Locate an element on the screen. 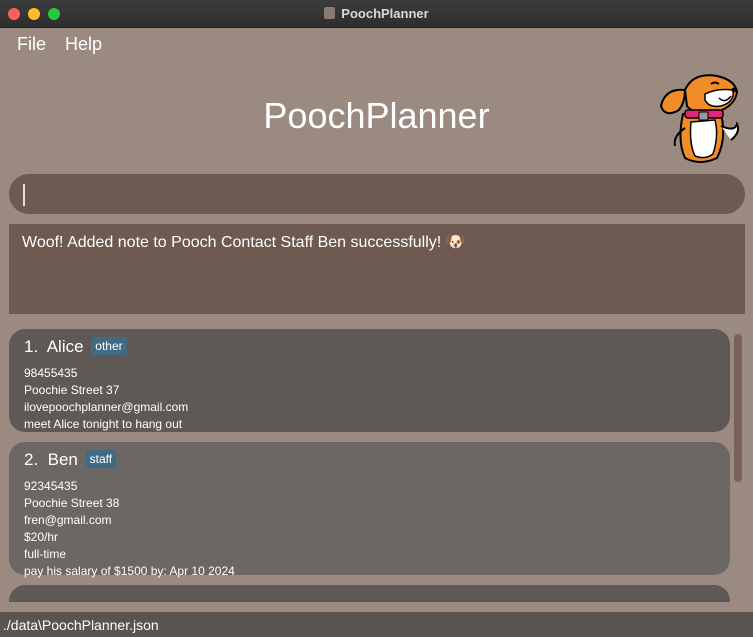 Image resolution: width=753 pixels, height=637 pixels. contact-index: 2. is located at coordinates (31, 459).